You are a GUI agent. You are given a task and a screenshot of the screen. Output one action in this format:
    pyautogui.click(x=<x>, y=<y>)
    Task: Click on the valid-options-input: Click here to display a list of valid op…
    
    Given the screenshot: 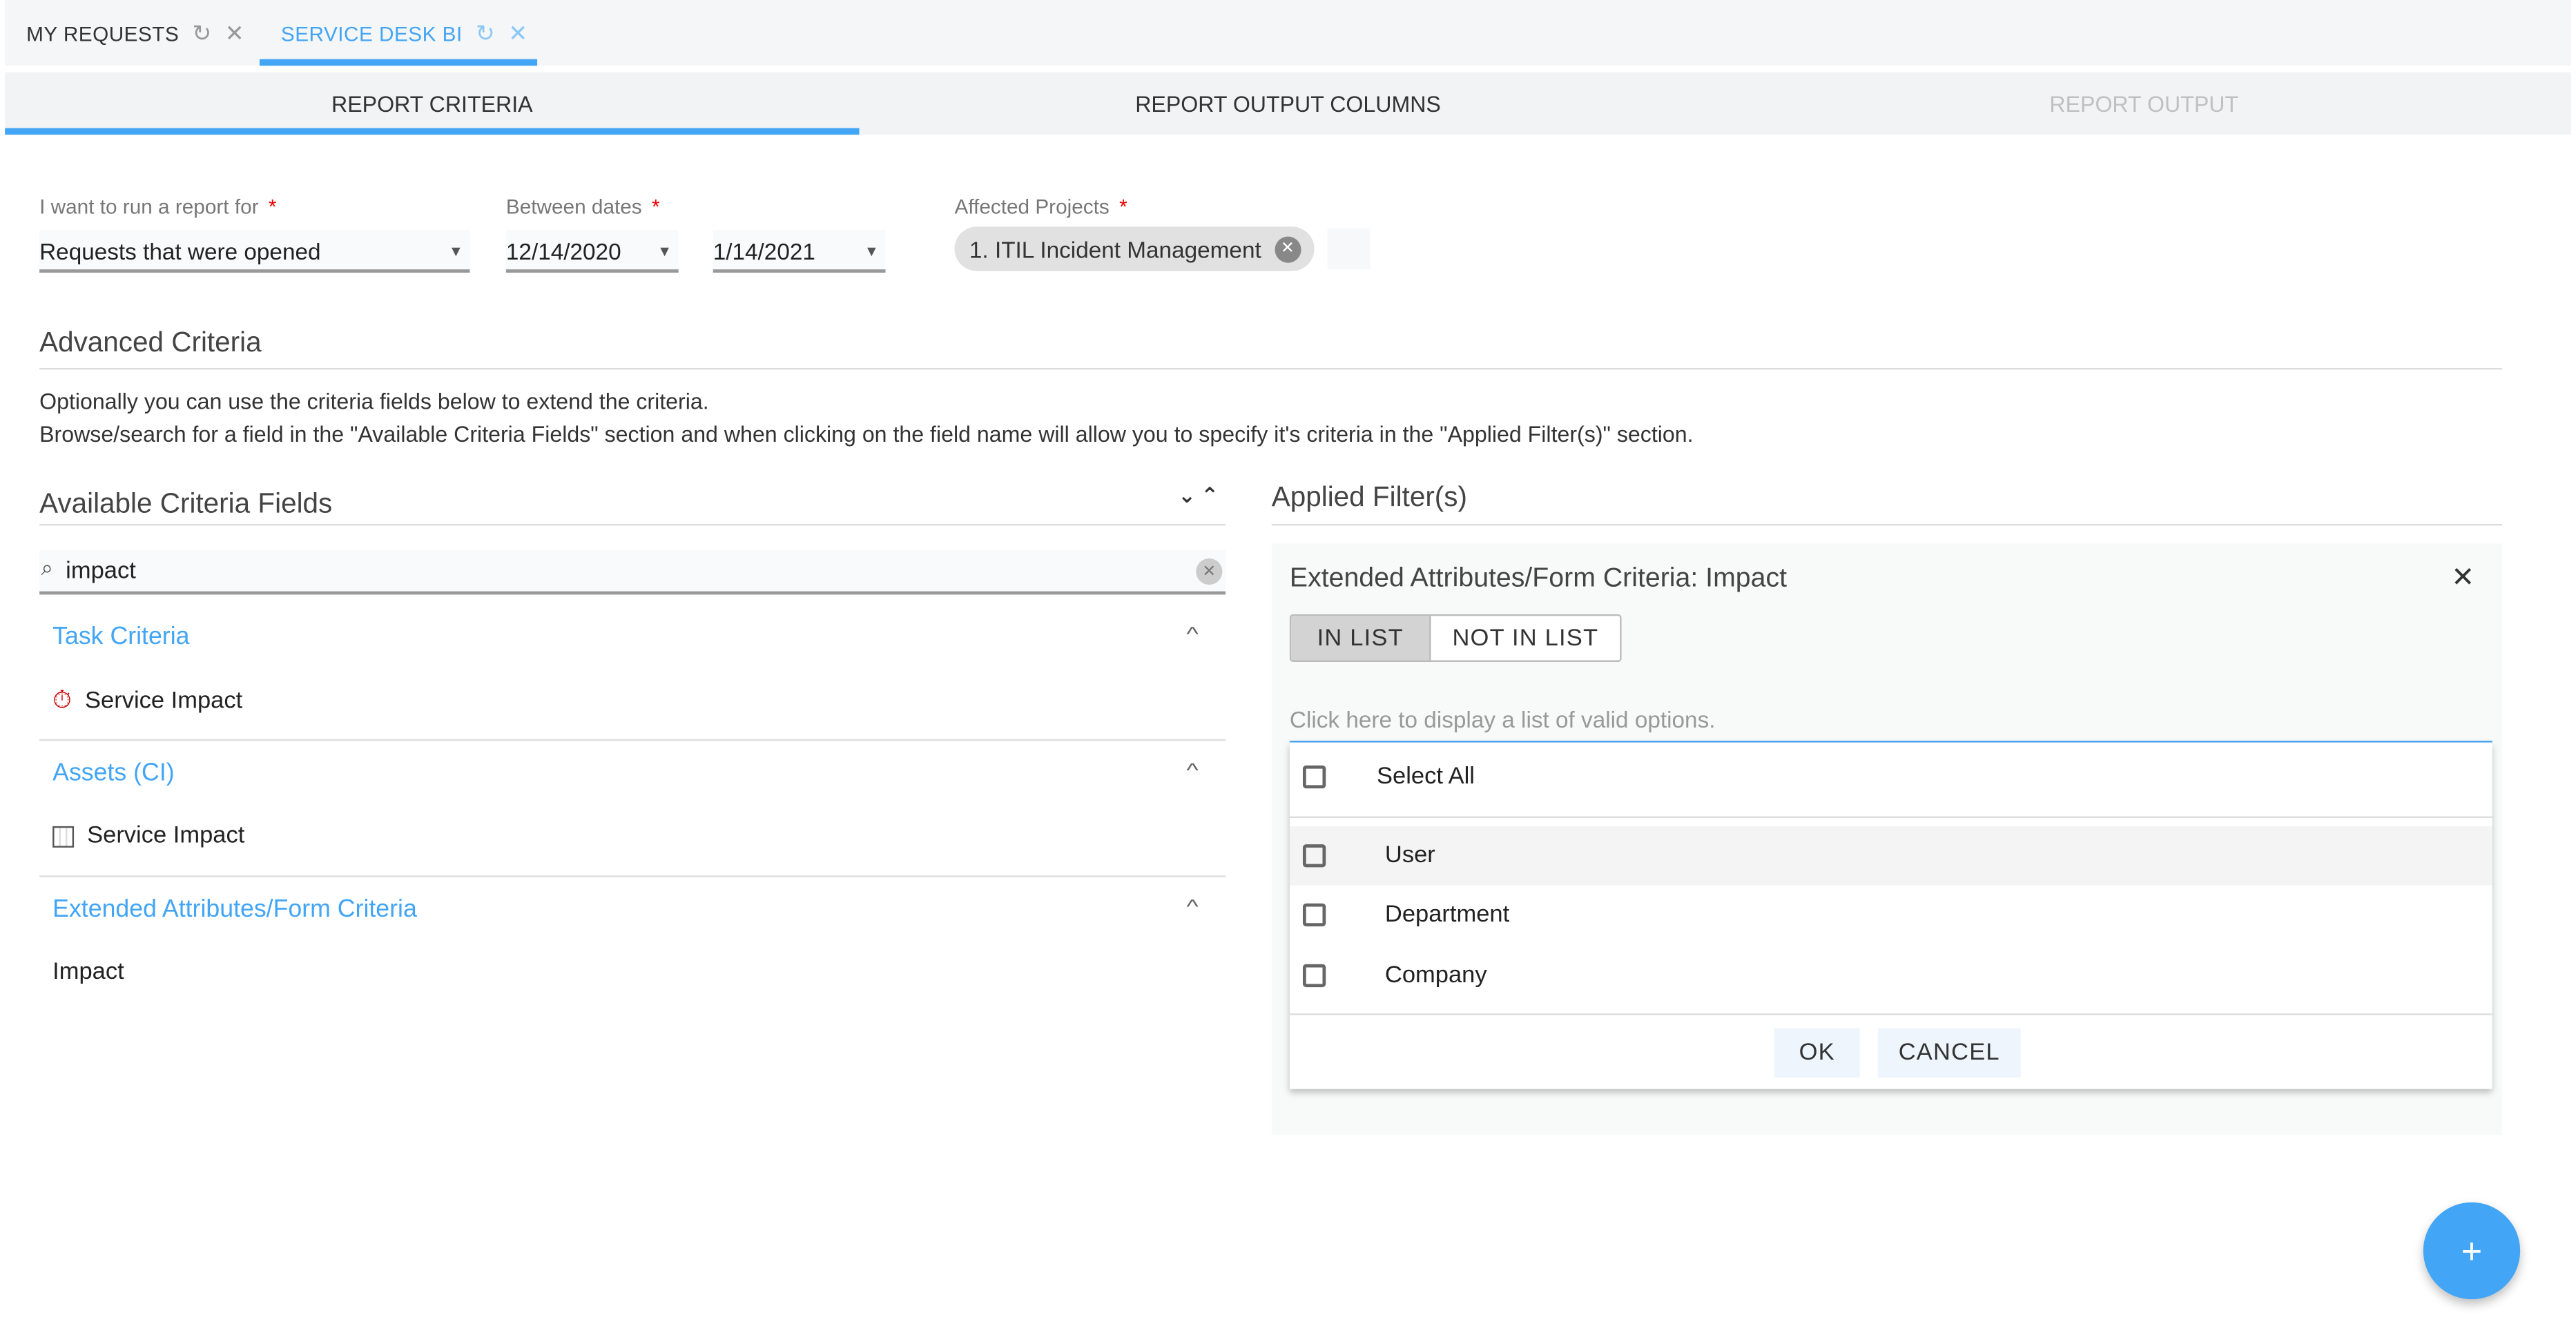 What is the action you would take?
    pyautogui.click(x=1891, y=725)
    